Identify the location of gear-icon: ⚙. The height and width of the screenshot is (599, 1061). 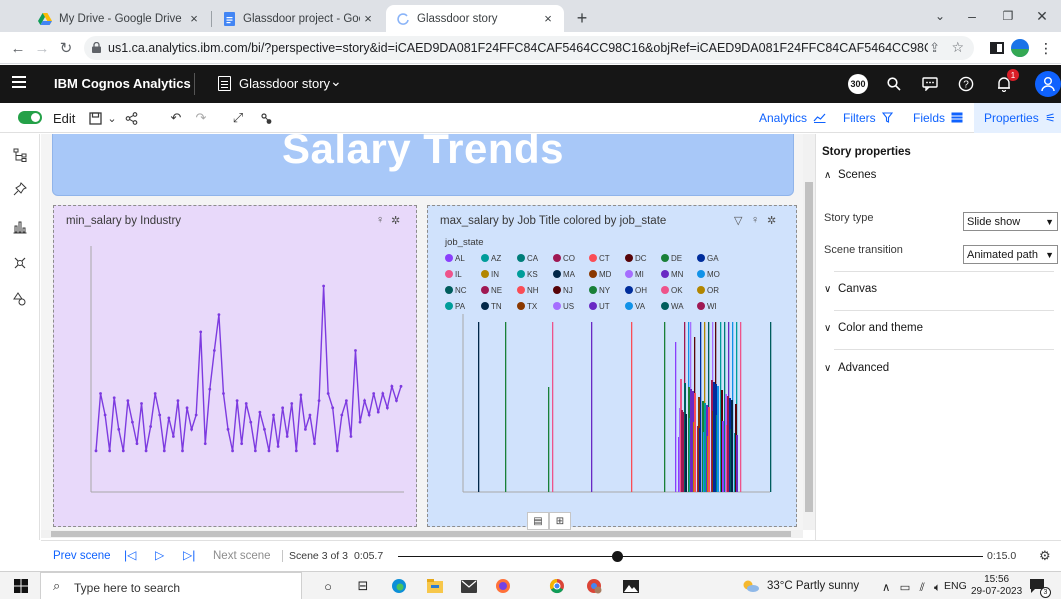
(1045, 556).